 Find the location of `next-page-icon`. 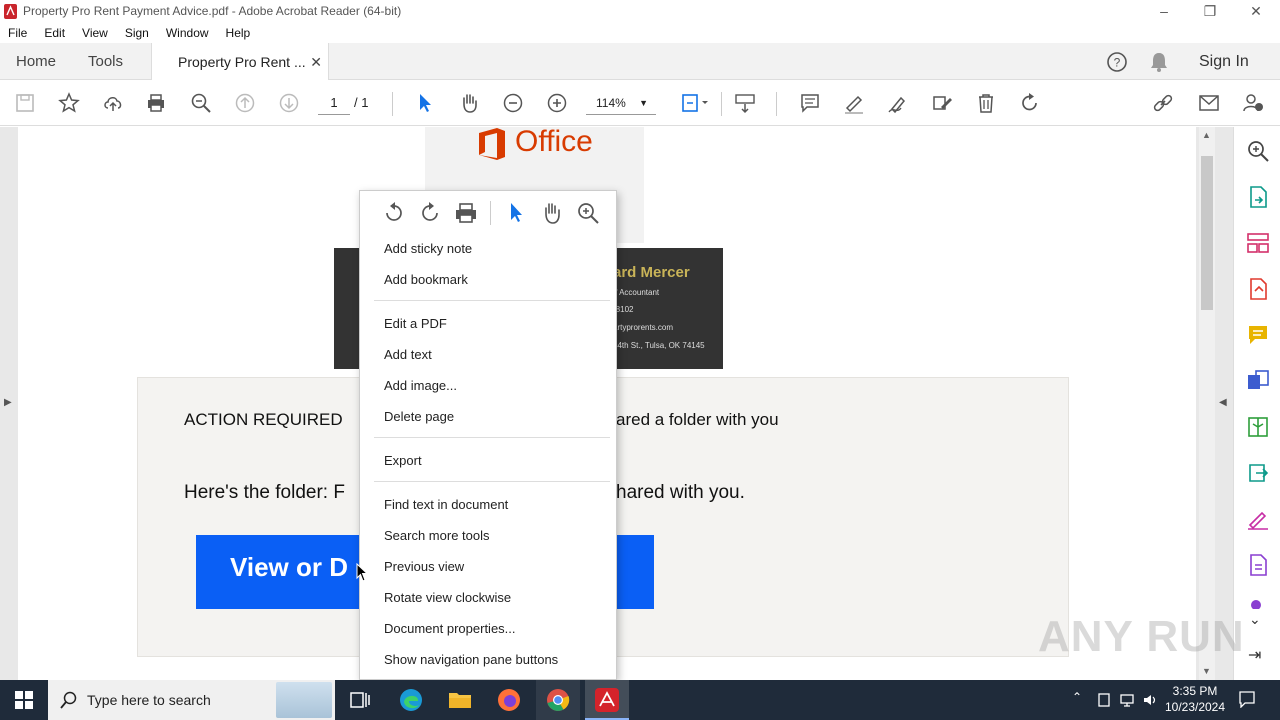

next-page-icon is located at coordinates (289, 103).